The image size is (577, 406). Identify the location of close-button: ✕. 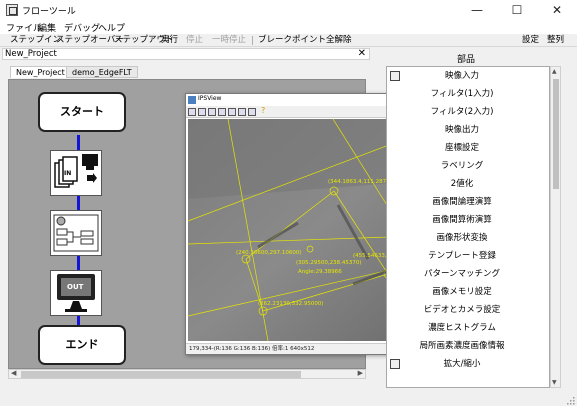
(557, 10).